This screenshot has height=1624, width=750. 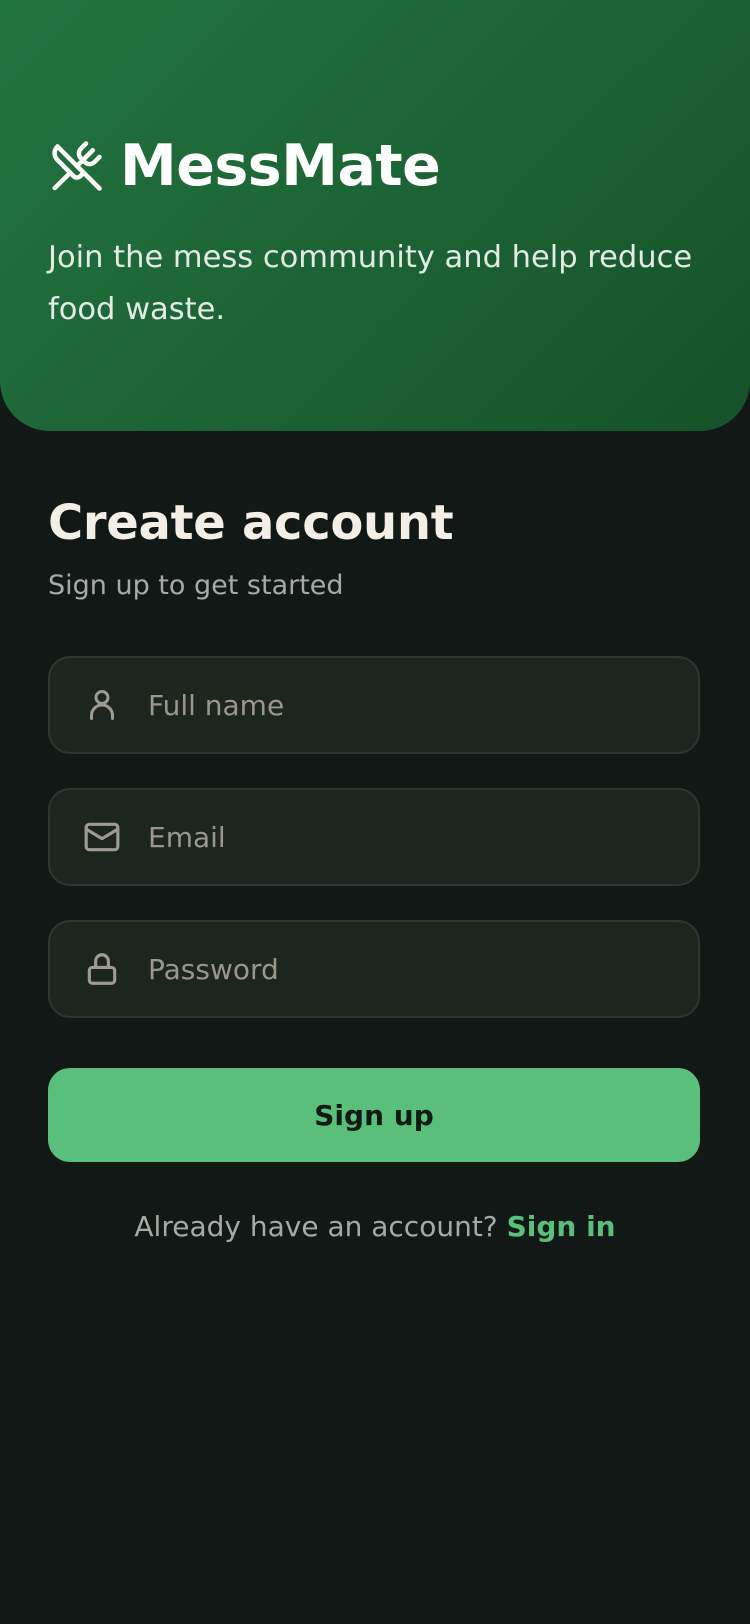 What do you see at coordinates (423, 837) in the screenshot?
I see `email-input` at bounding box center [423, 837].